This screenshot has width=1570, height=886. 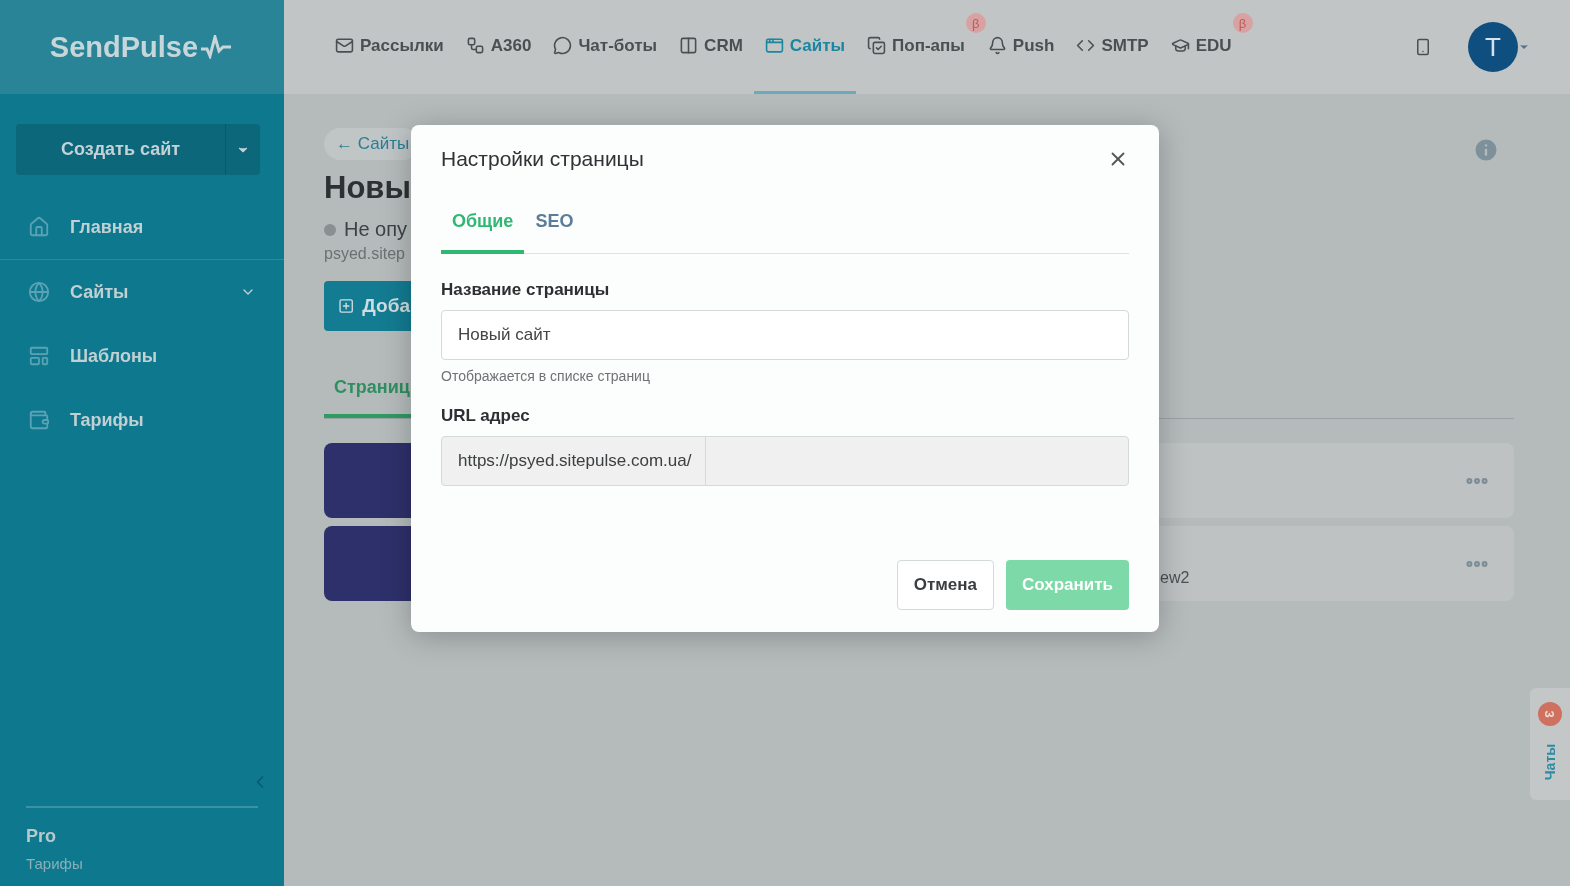 What do you see at coordinates (689, 45) in the screenshot?
I see `columns-icon` at bounding box center [689, 45].